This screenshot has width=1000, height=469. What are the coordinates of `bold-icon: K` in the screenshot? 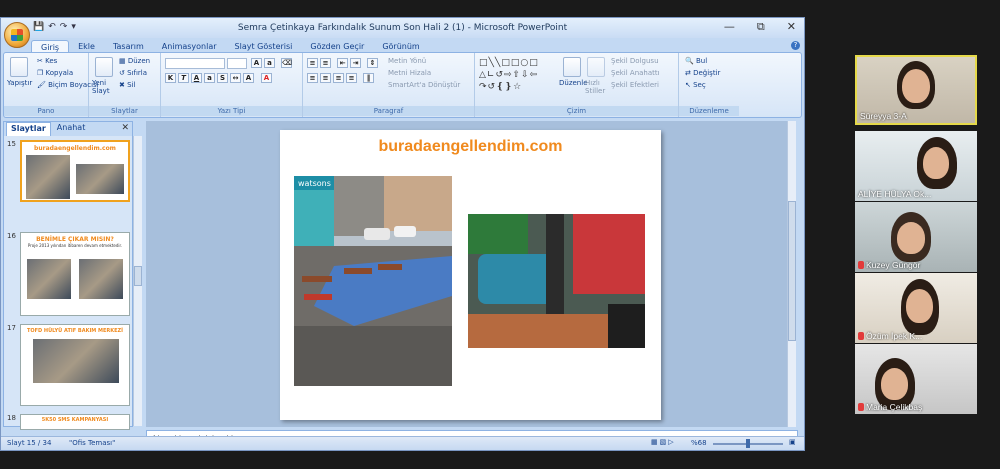 It's located at (170, 78).